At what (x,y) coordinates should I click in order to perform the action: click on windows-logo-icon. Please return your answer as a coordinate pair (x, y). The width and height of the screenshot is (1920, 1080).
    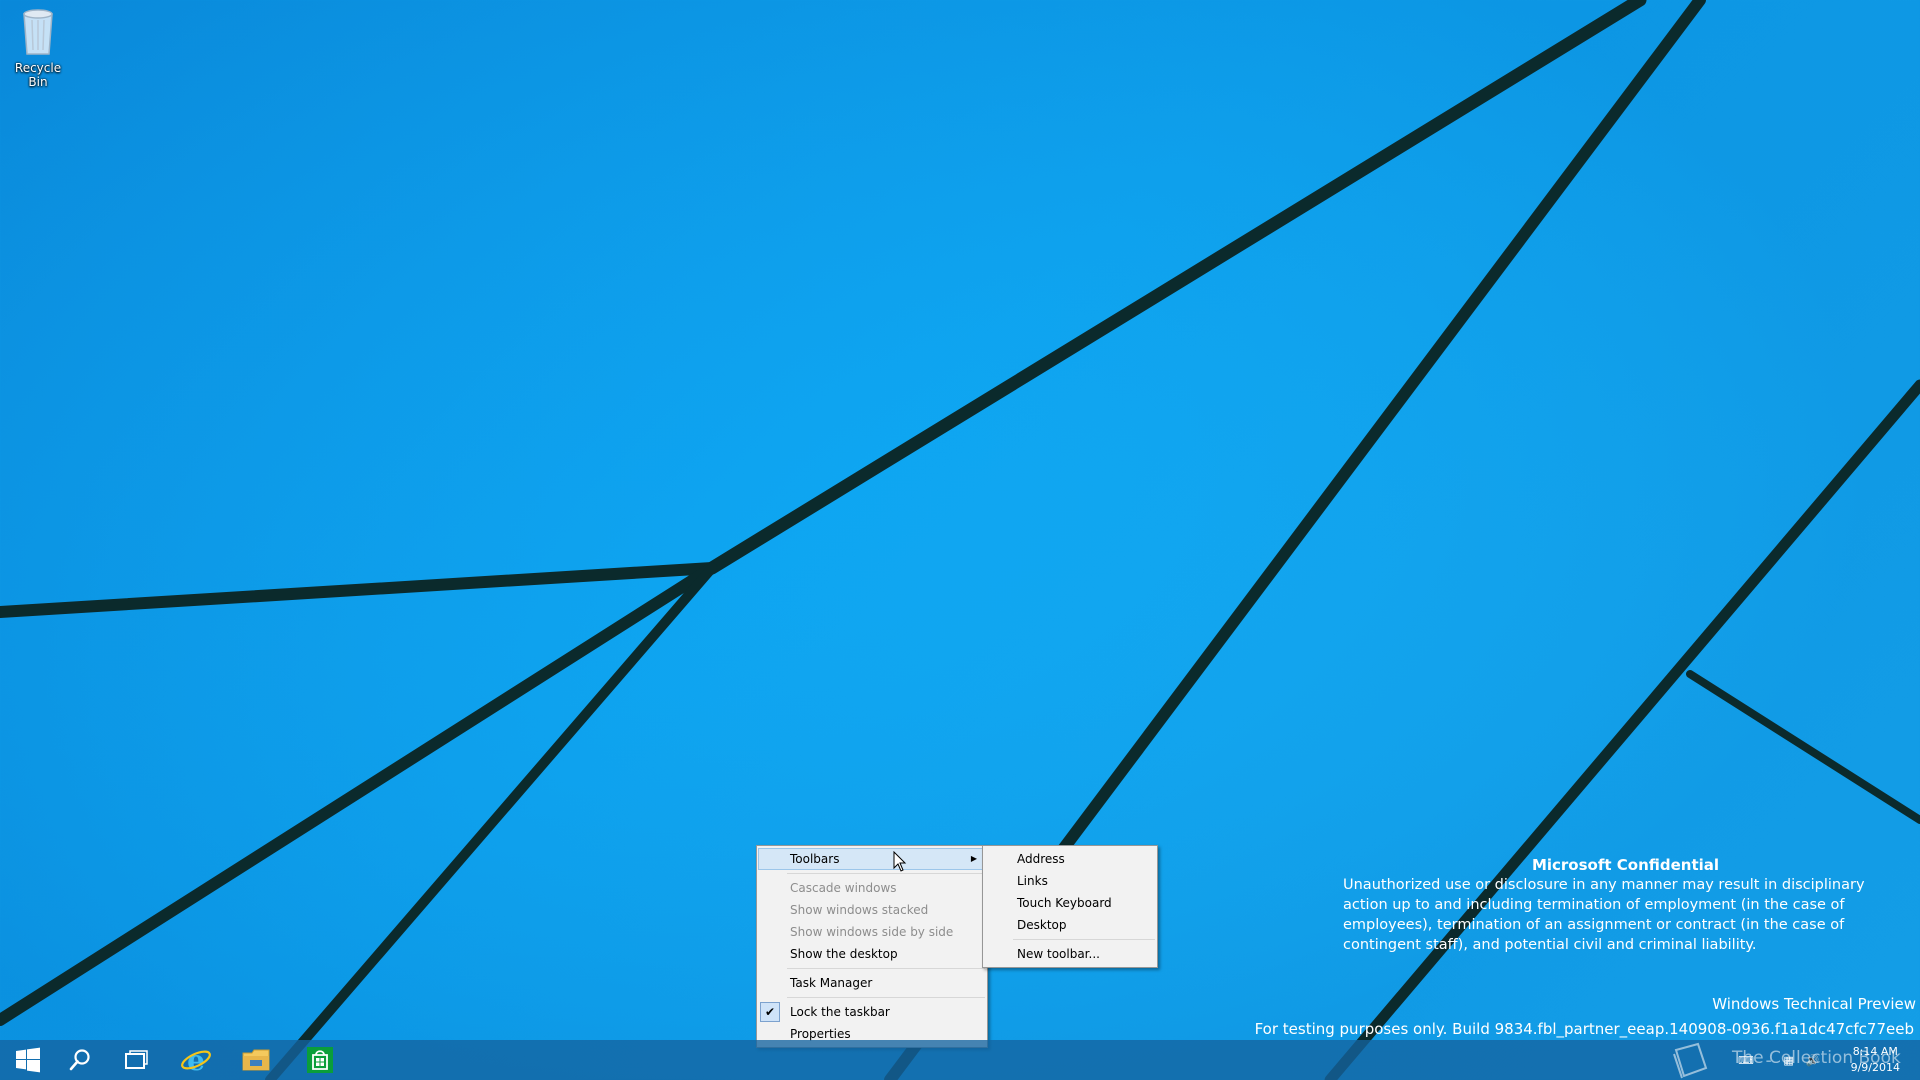
    Looking at the image, I should click on (28, 1060).